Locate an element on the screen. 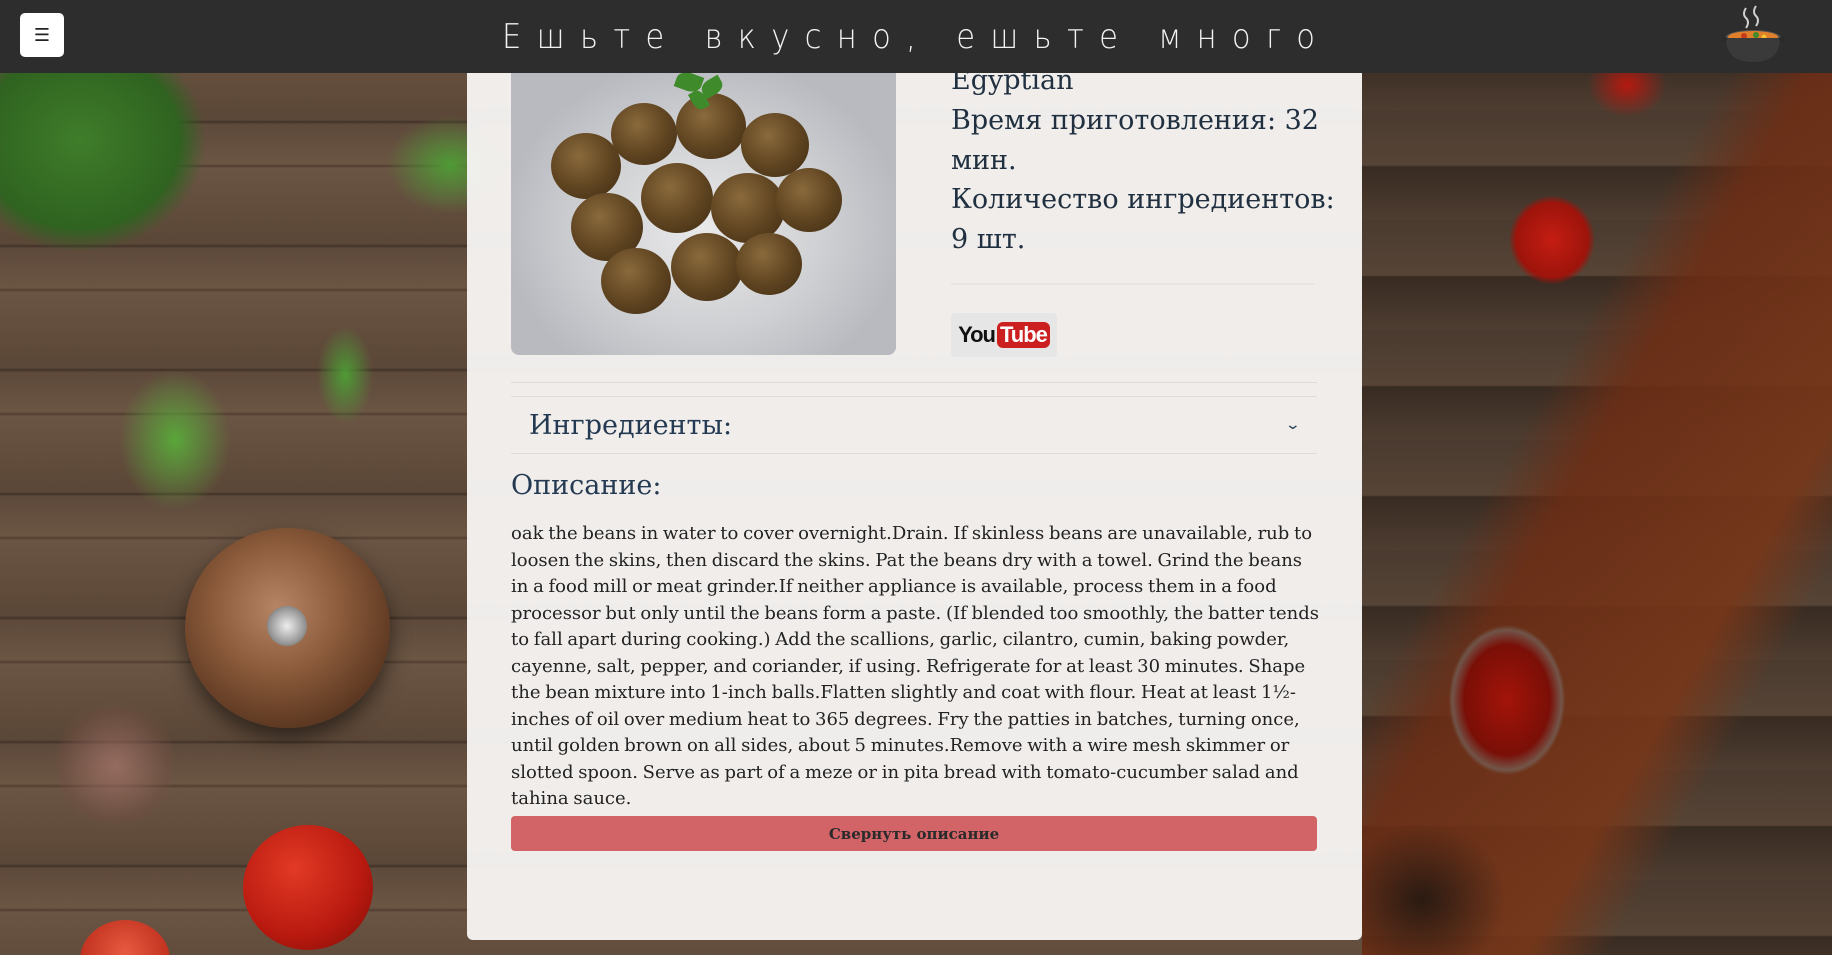 The width and height of the screenshot is (1832, 955). youtube-button: You Tube is located at coordinates (1004, 335).